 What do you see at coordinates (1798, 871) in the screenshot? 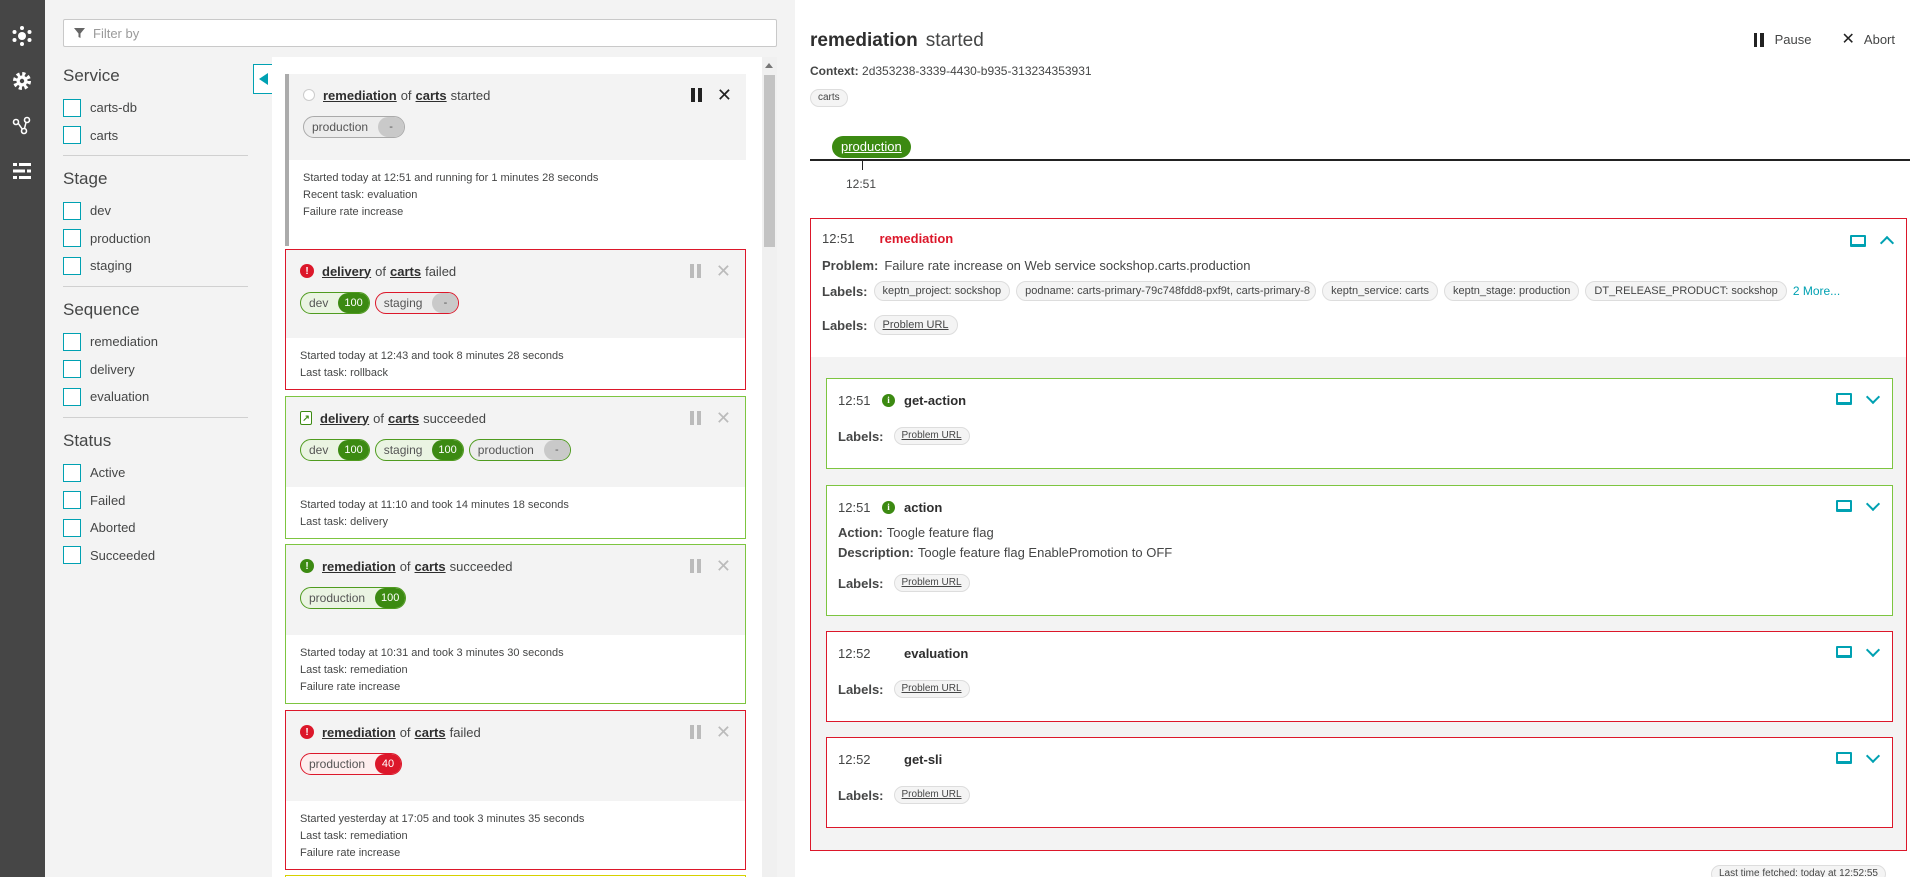
I see `last-fetched-badge: Last time fetched: today at 12:52:55` at bounding box center [1798, 871].